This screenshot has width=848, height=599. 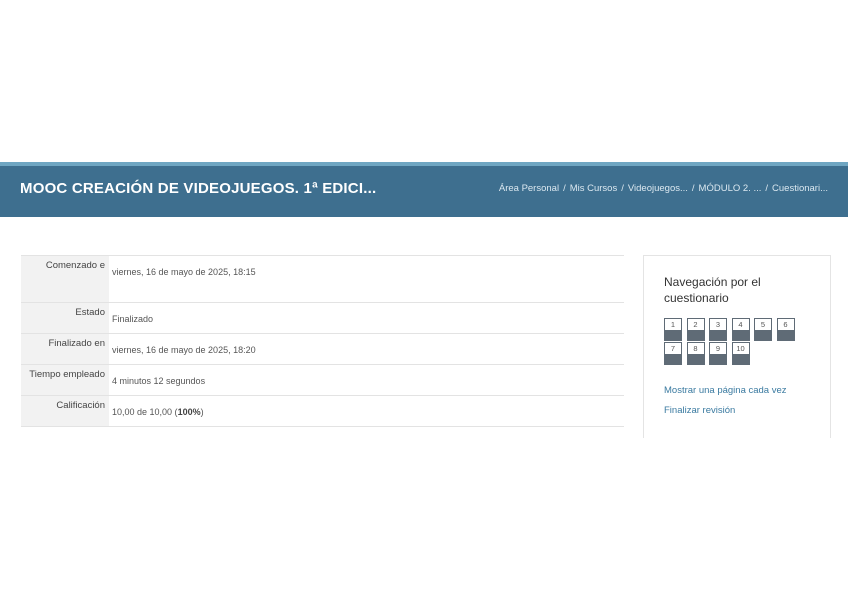 I want to click on row-label: Finalizado en, so click(x=65, y=349).